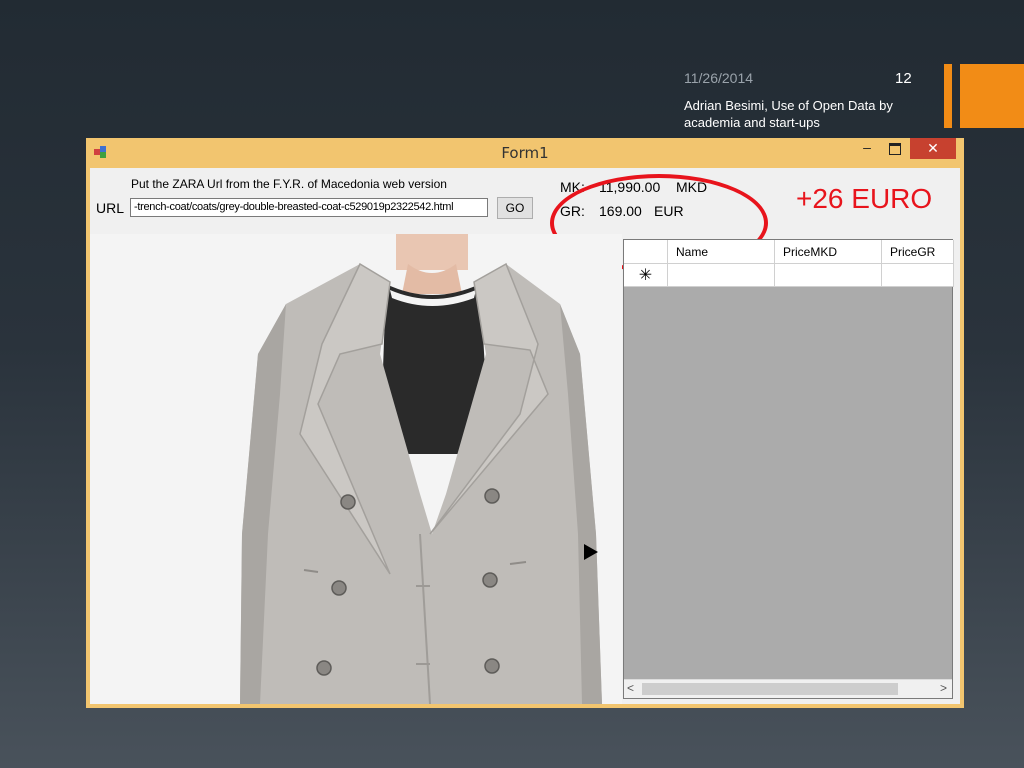  Describe the element at coordinates (828, 252) in the screenshot. I see `column-header-pricemkd: PriceMKD` at that location.